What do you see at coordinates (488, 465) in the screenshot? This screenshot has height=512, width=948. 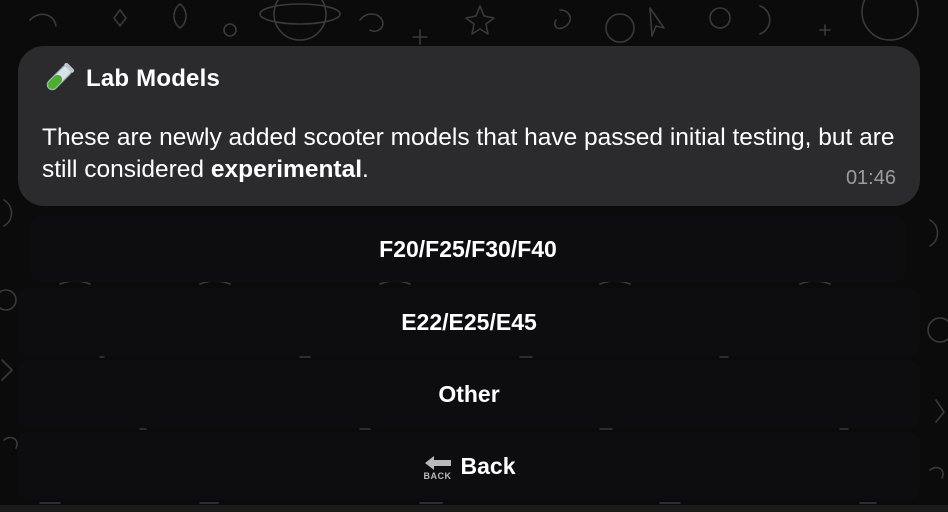 I see `inline-button-label: Back` at bounding box center [488, 465].